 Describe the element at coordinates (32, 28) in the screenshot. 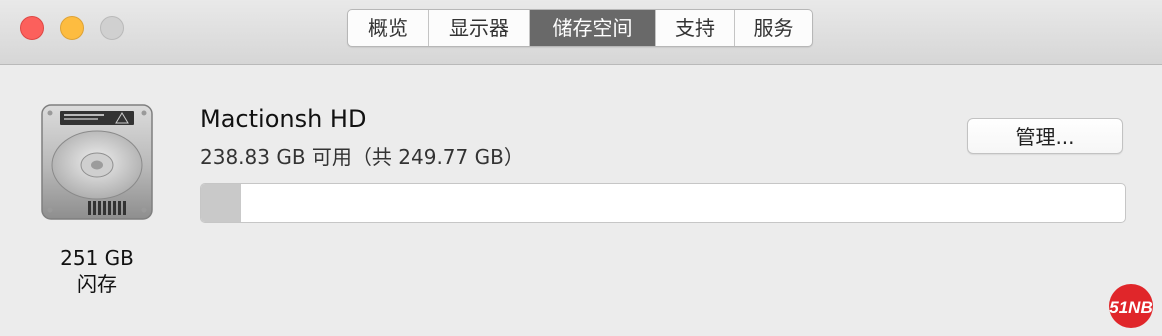

I see `close-button` at that location.